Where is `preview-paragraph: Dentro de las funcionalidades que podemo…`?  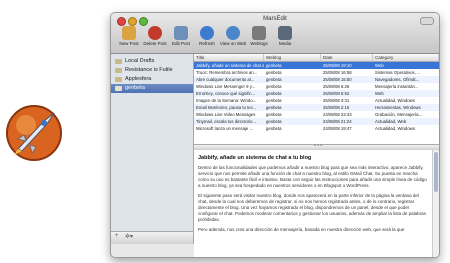 preview-paragraph: Dentro de las funcionalidades que podemo… is located at coordinates (312, 176).